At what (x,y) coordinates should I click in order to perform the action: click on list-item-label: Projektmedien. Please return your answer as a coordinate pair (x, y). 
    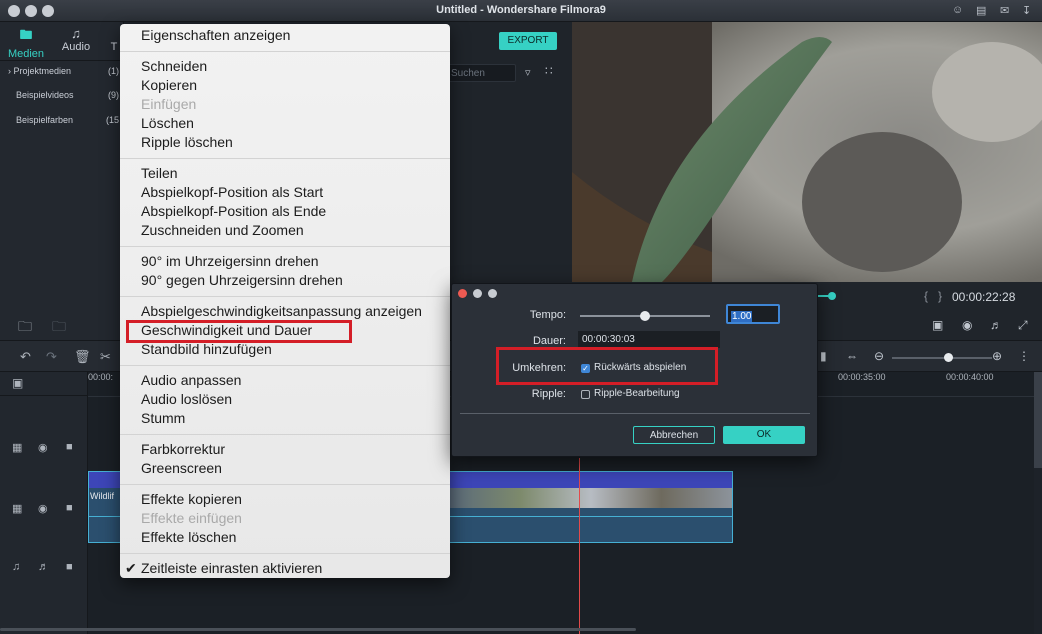
    Looking at the image, I should click on (42, 71).